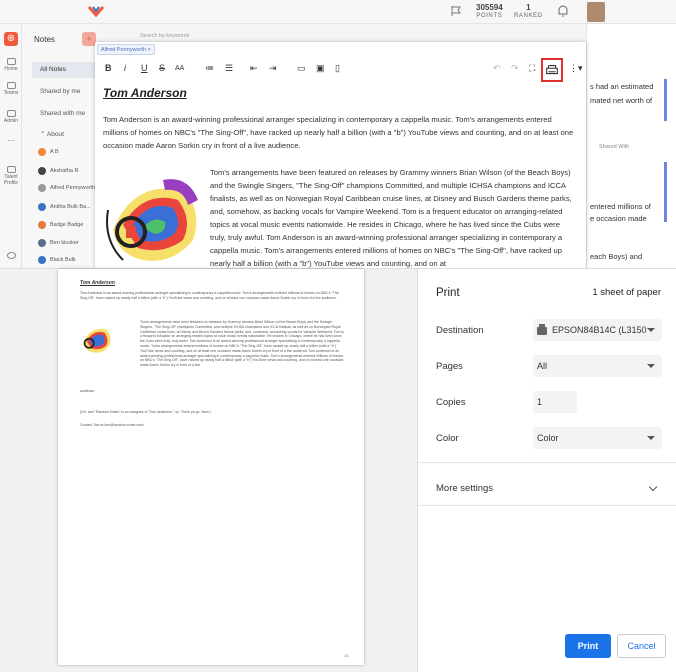  Describe the element at coordinates (528, 16) in the screenshot. I see `rank-label: RANKED` at that location.